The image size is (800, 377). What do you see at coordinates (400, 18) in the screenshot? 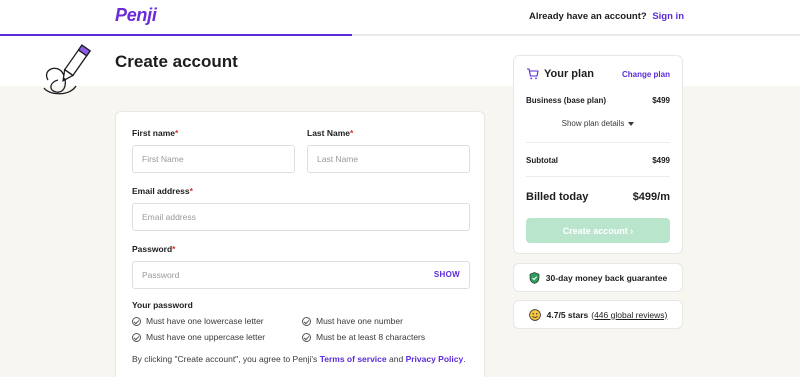
I see `top-bar: Penji Already have an account? Sign in` at bounding box center [400, 18].